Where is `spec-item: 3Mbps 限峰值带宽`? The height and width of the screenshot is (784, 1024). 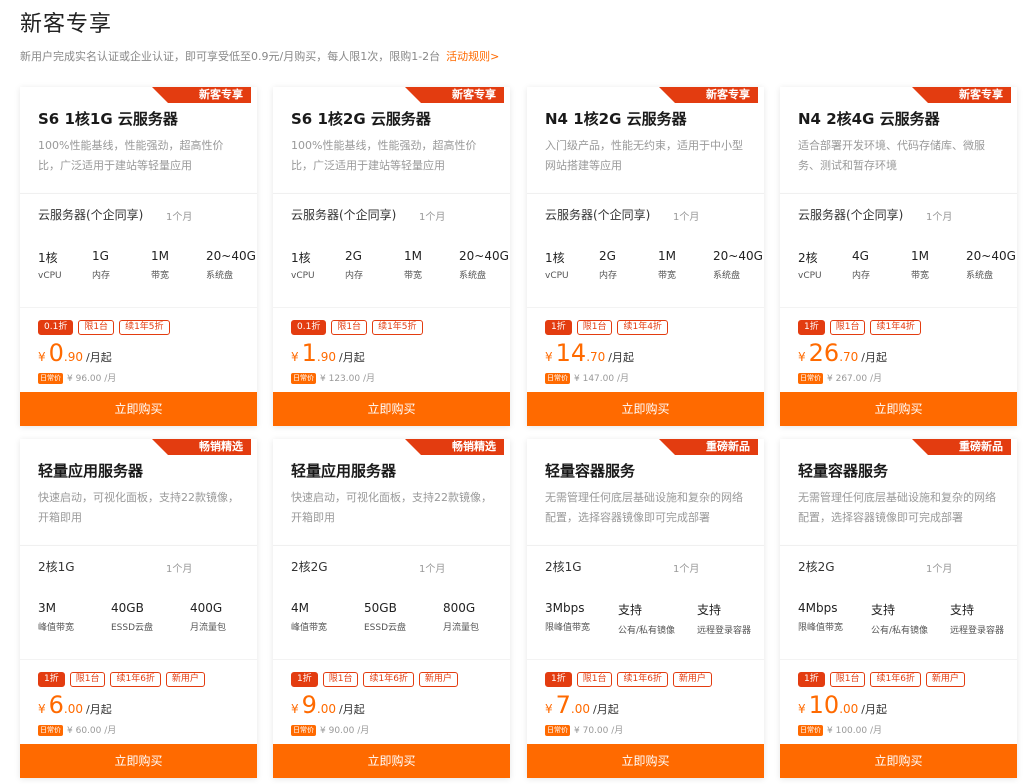
spec-item: 3Mbps 限峰值带宽 is located at coordinates (567, 617).